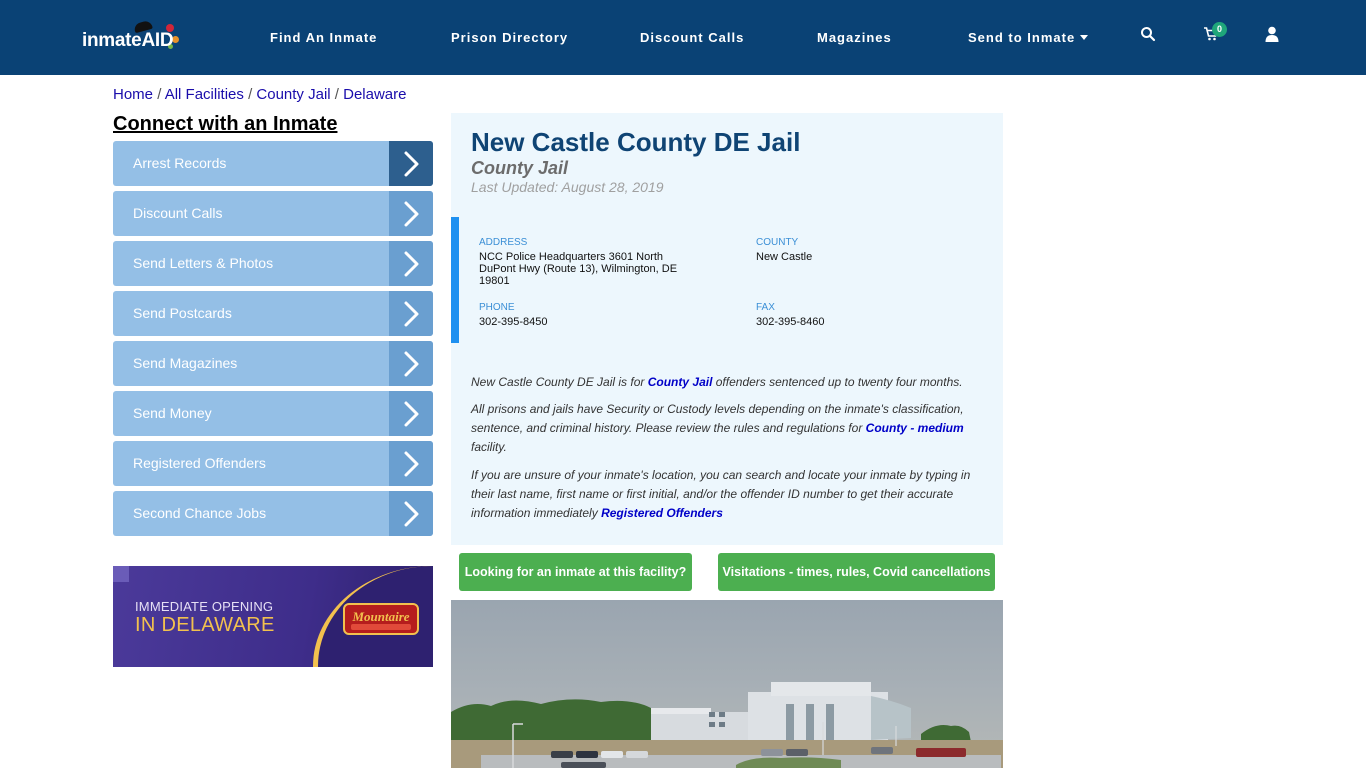 Image resolution: width=1366 pixels, height=768 pixels. What do you see at coordinates (199, 463) in the screenshot?
I see `sidebar-item-label: Registered Offenders` at bounding box center [199, 463].